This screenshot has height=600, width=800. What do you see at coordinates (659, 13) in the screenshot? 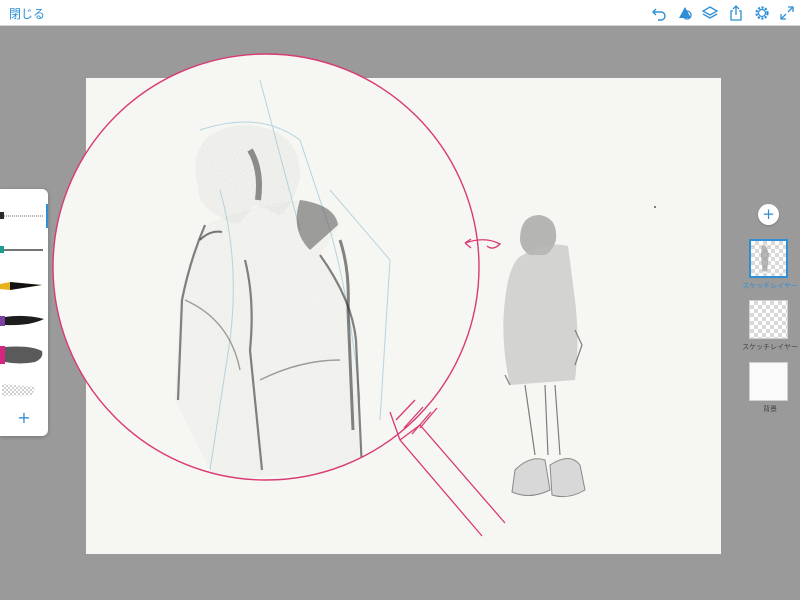
I see `undo-icon` at bounding box center [659, 13].